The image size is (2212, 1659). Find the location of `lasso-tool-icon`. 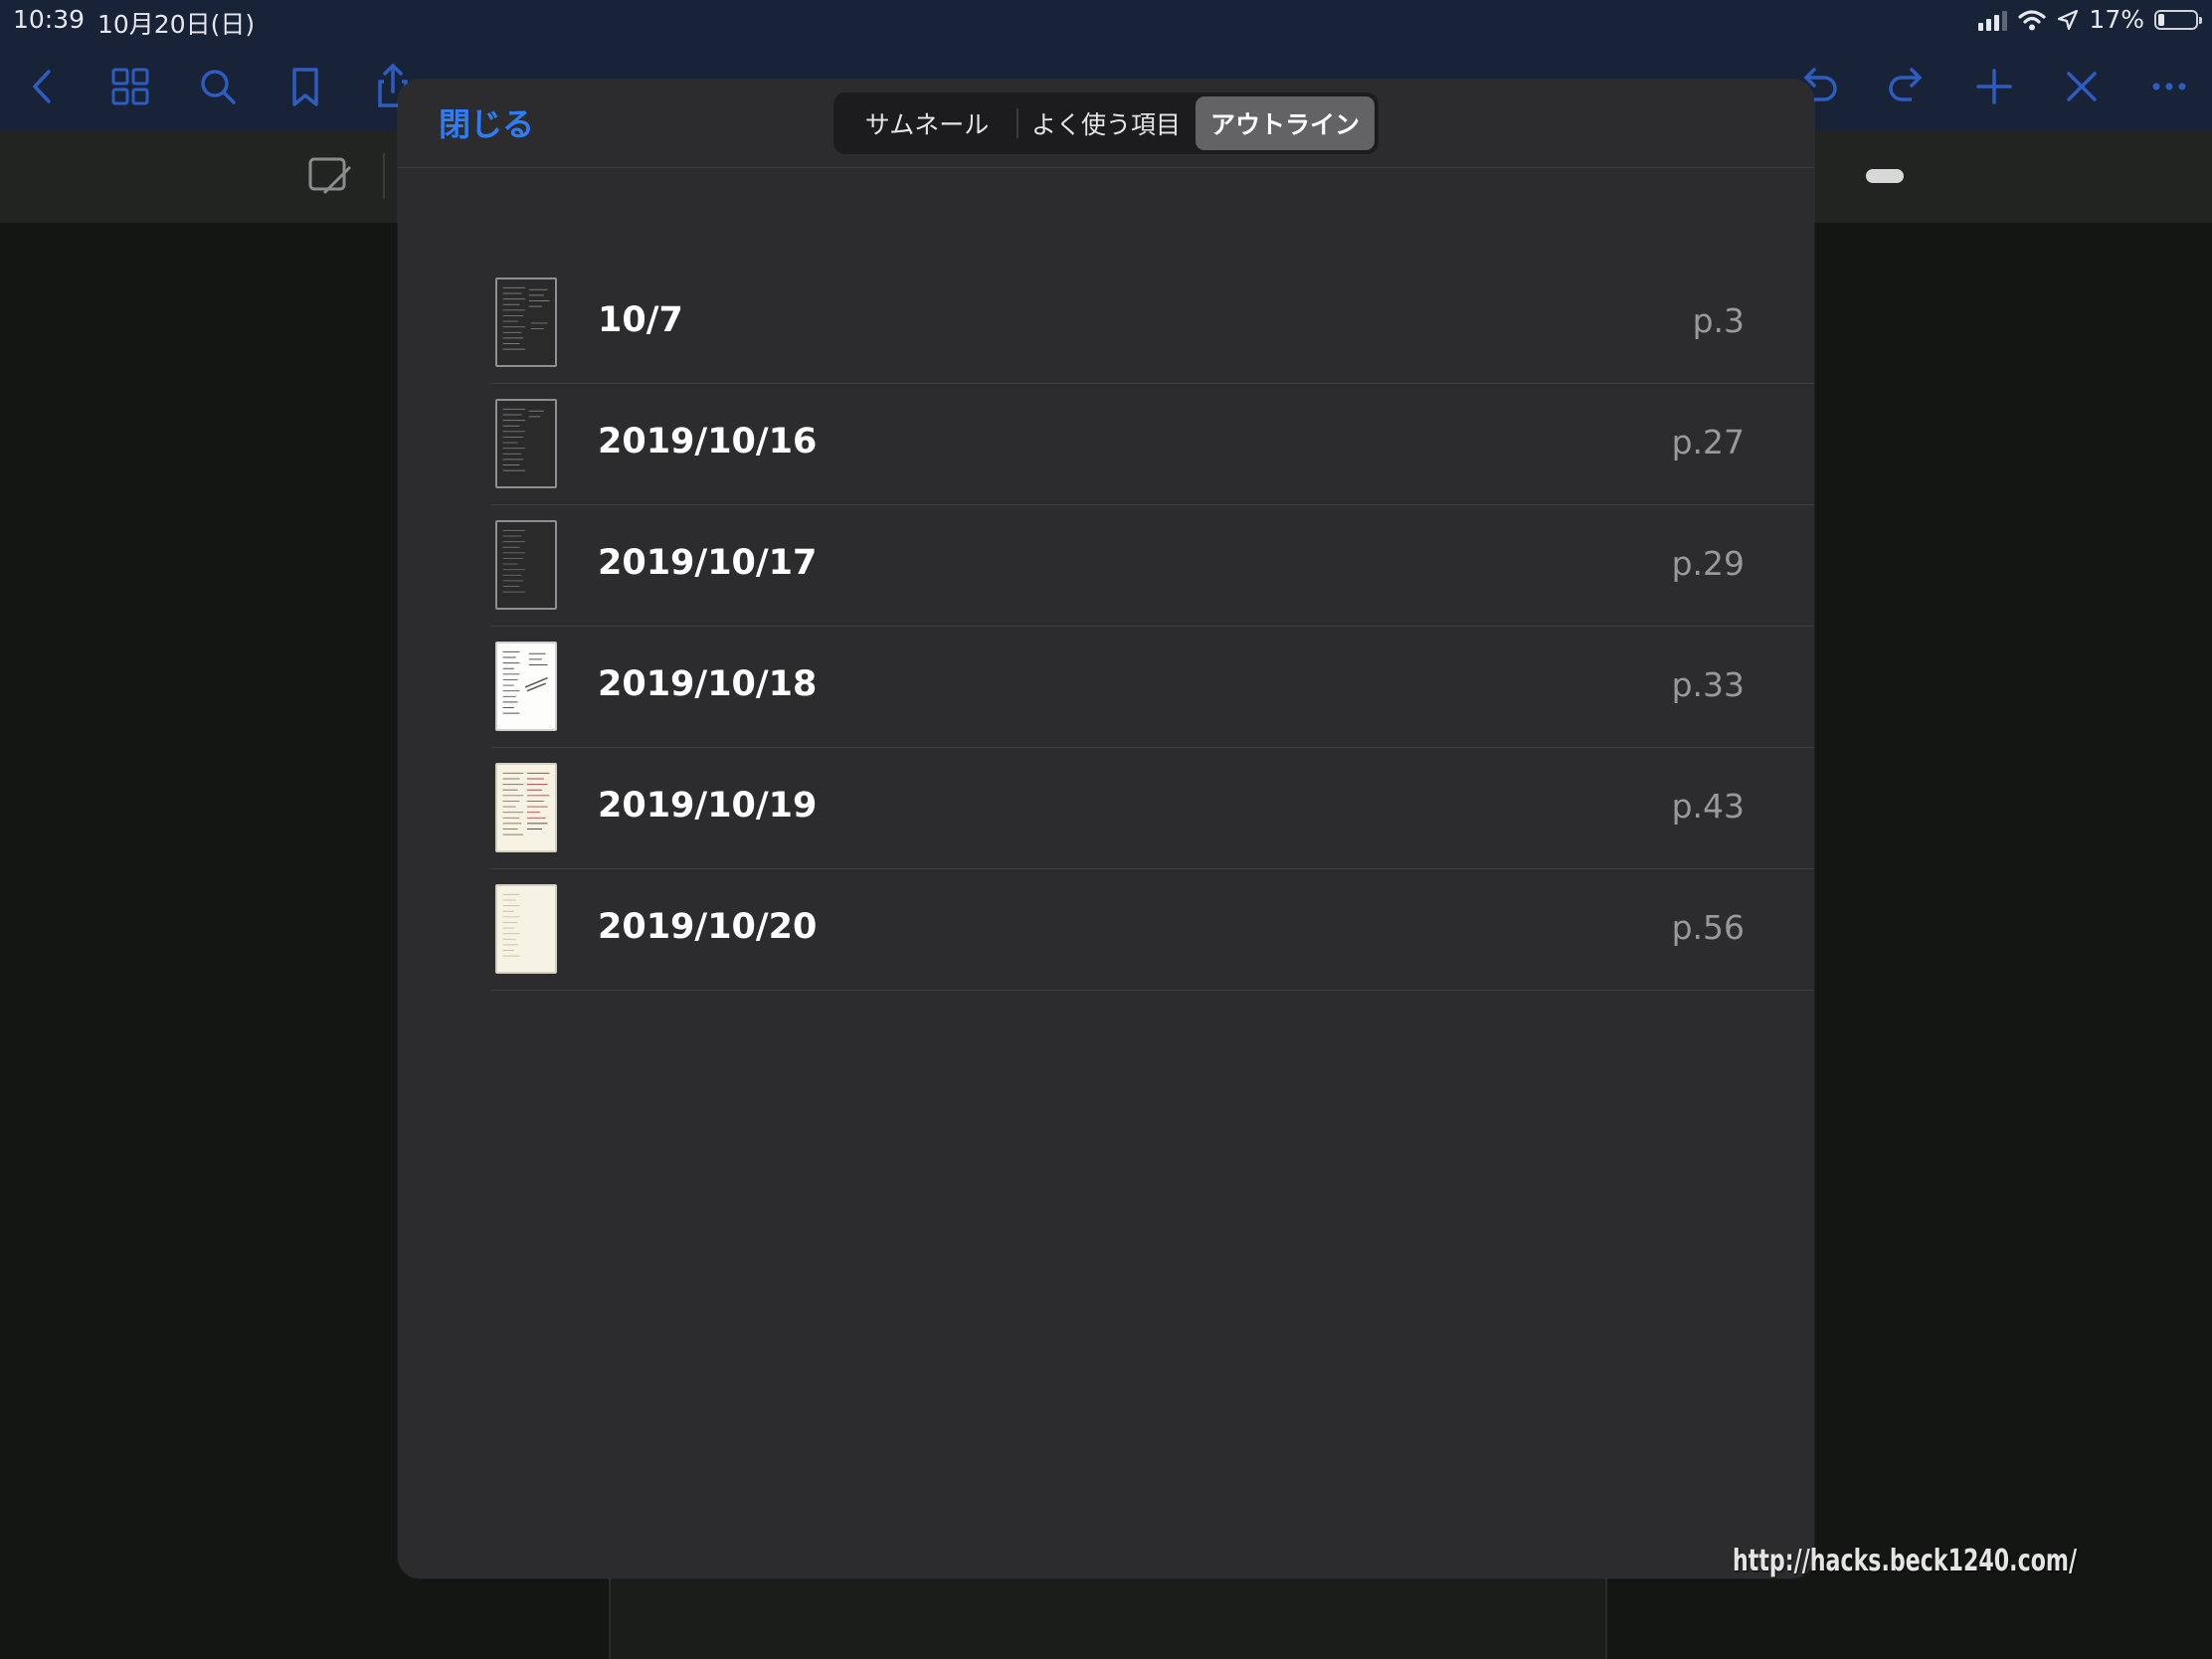

lasso-tool-icon is located at coordinates (330, 176).